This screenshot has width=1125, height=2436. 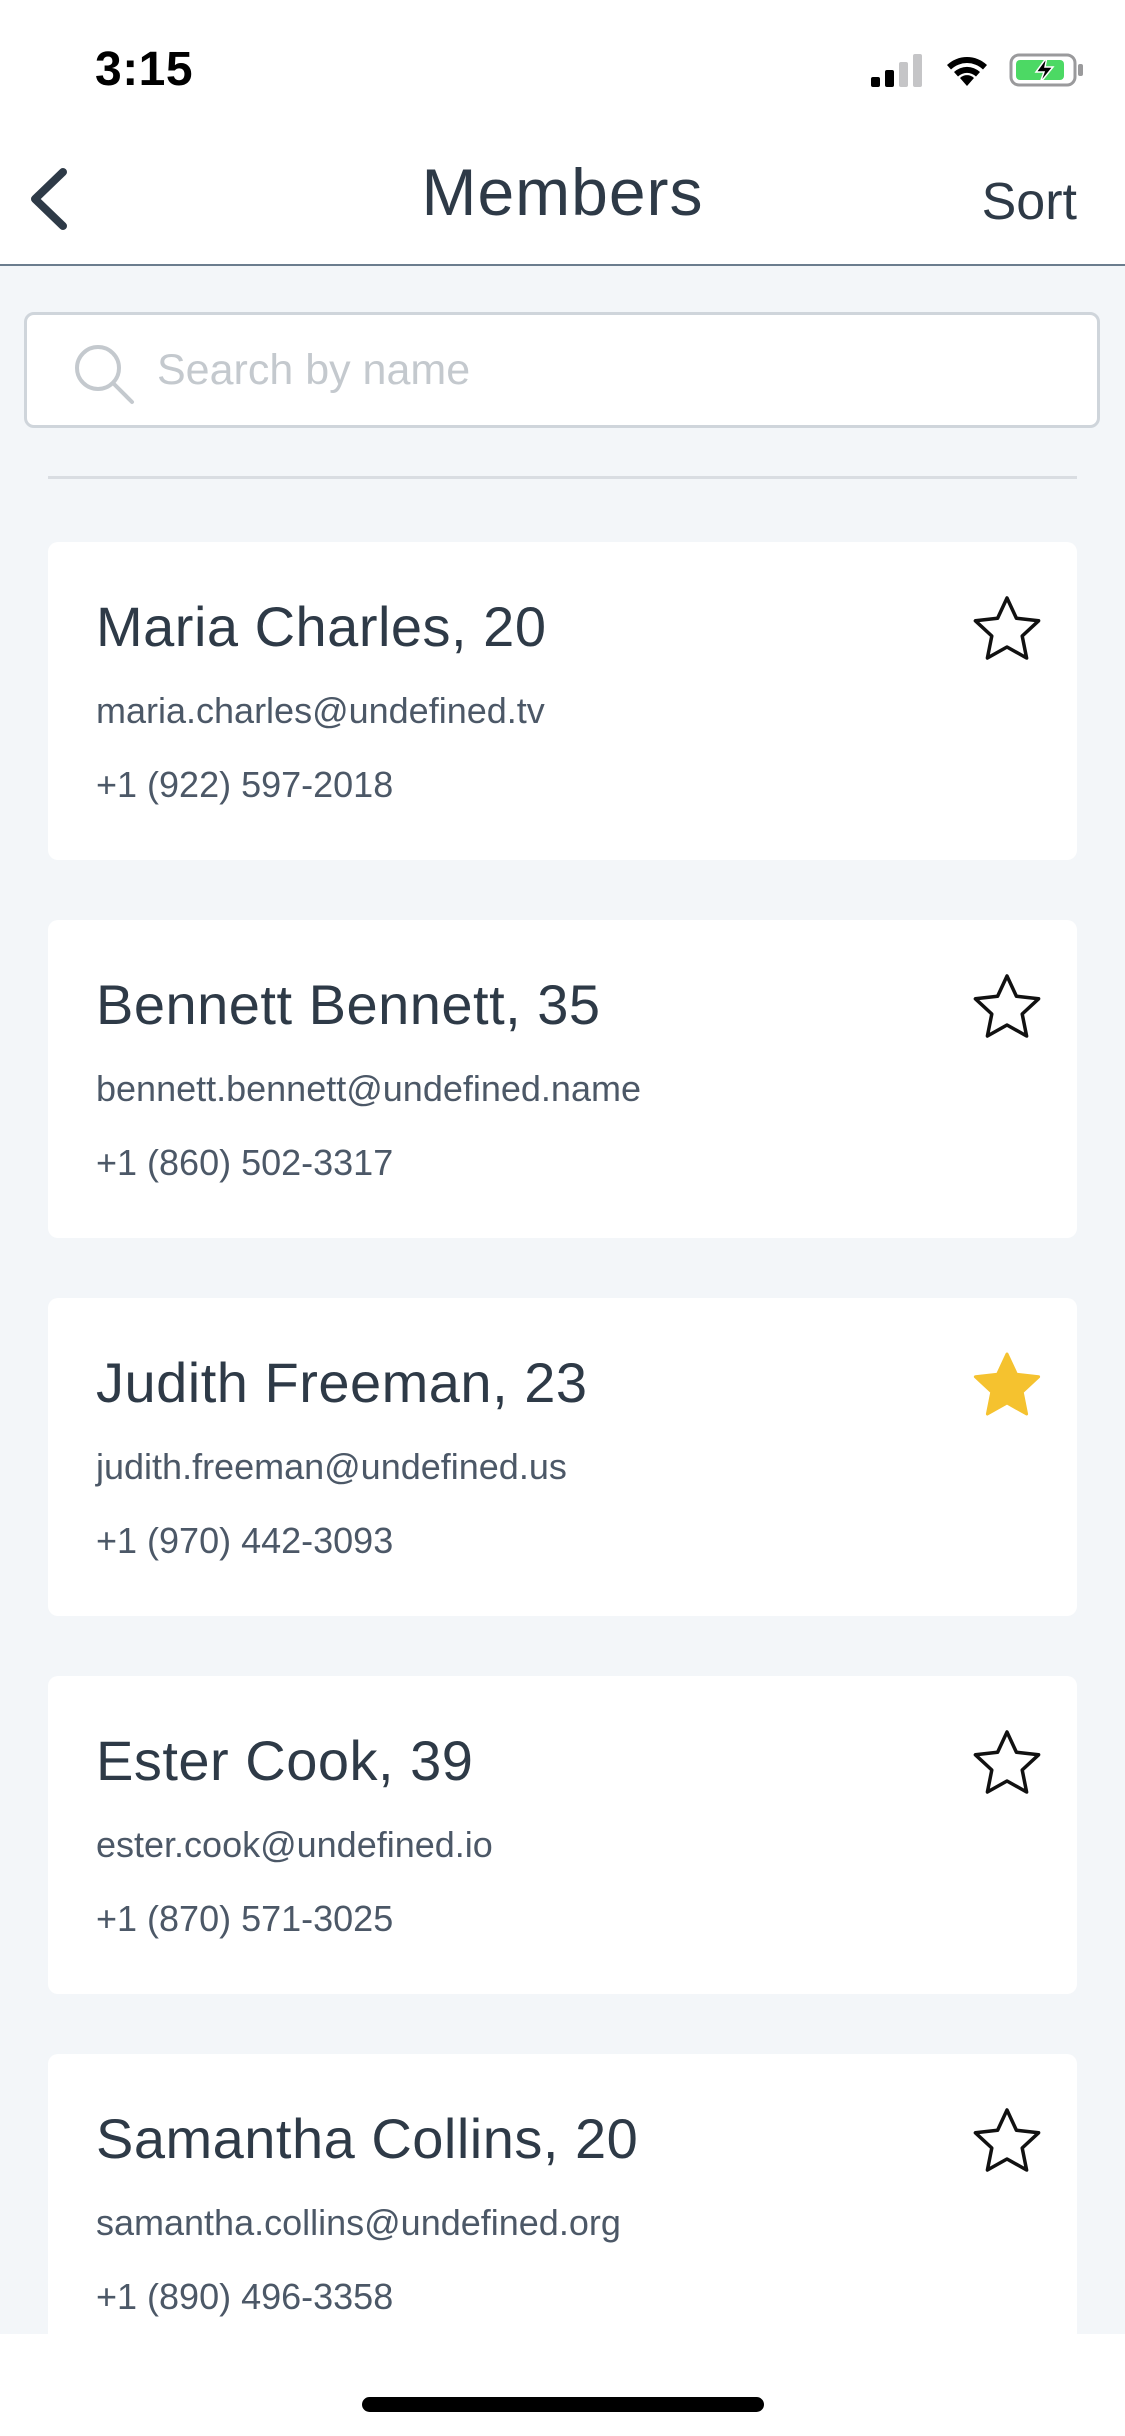 I want to click on navigation-bar: Members Sort, so click(x=562, y=199).